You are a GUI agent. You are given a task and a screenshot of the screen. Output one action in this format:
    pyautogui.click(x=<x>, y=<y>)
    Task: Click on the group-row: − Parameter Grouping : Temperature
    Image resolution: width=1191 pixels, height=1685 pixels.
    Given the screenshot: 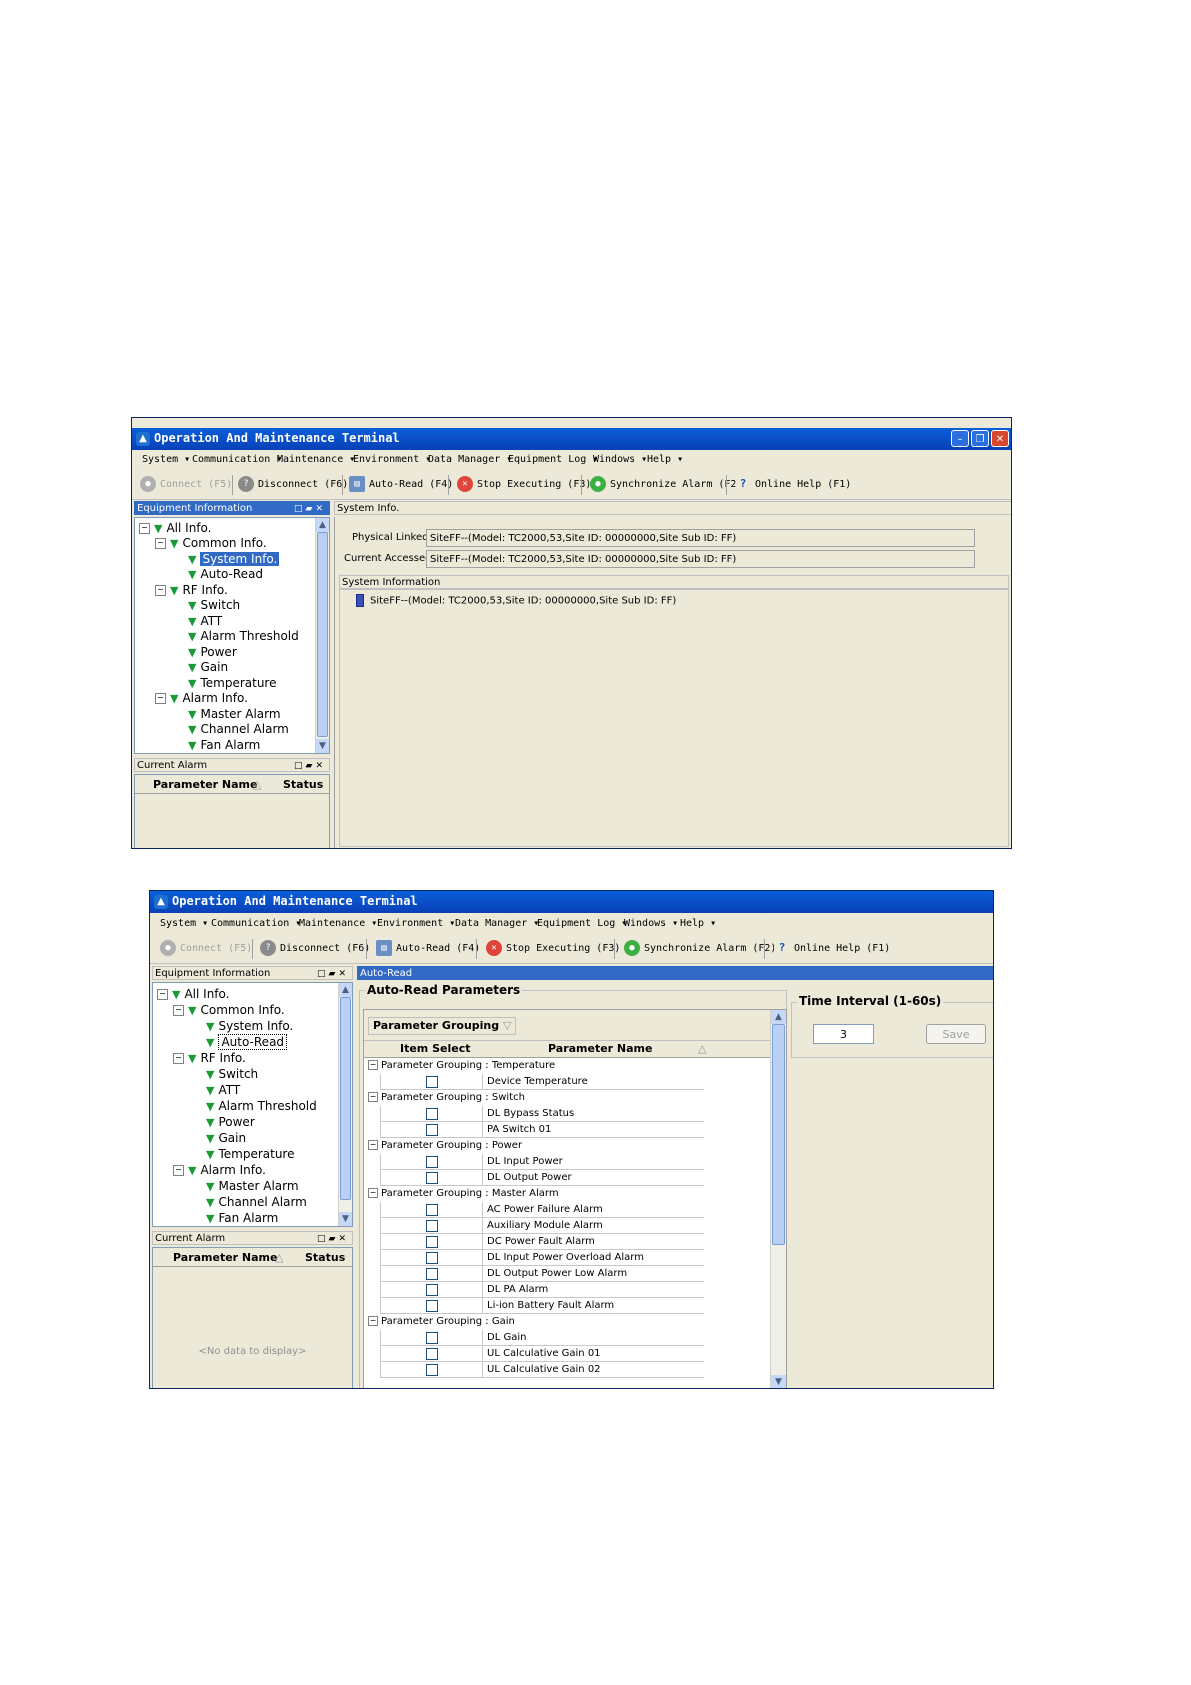 What is the action you would take?
    pyautogui.click(x=537, y=1066)
    